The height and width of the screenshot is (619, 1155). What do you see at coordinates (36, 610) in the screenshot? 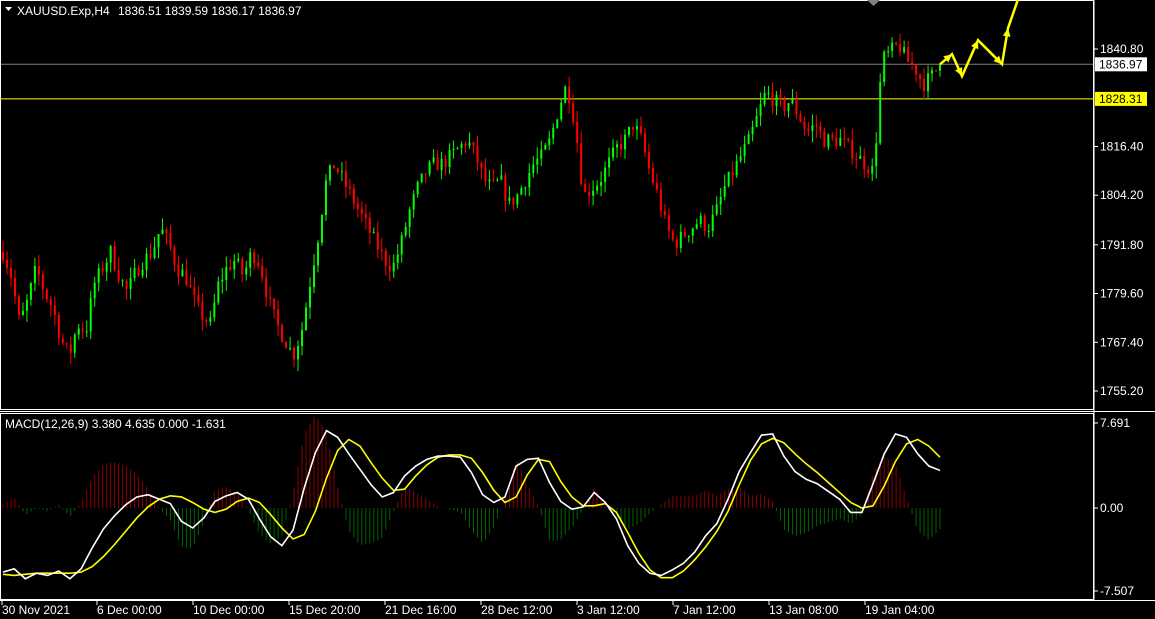
I see `time-axis-label: 30 Nov 2021` at bounding box center [36, 610].